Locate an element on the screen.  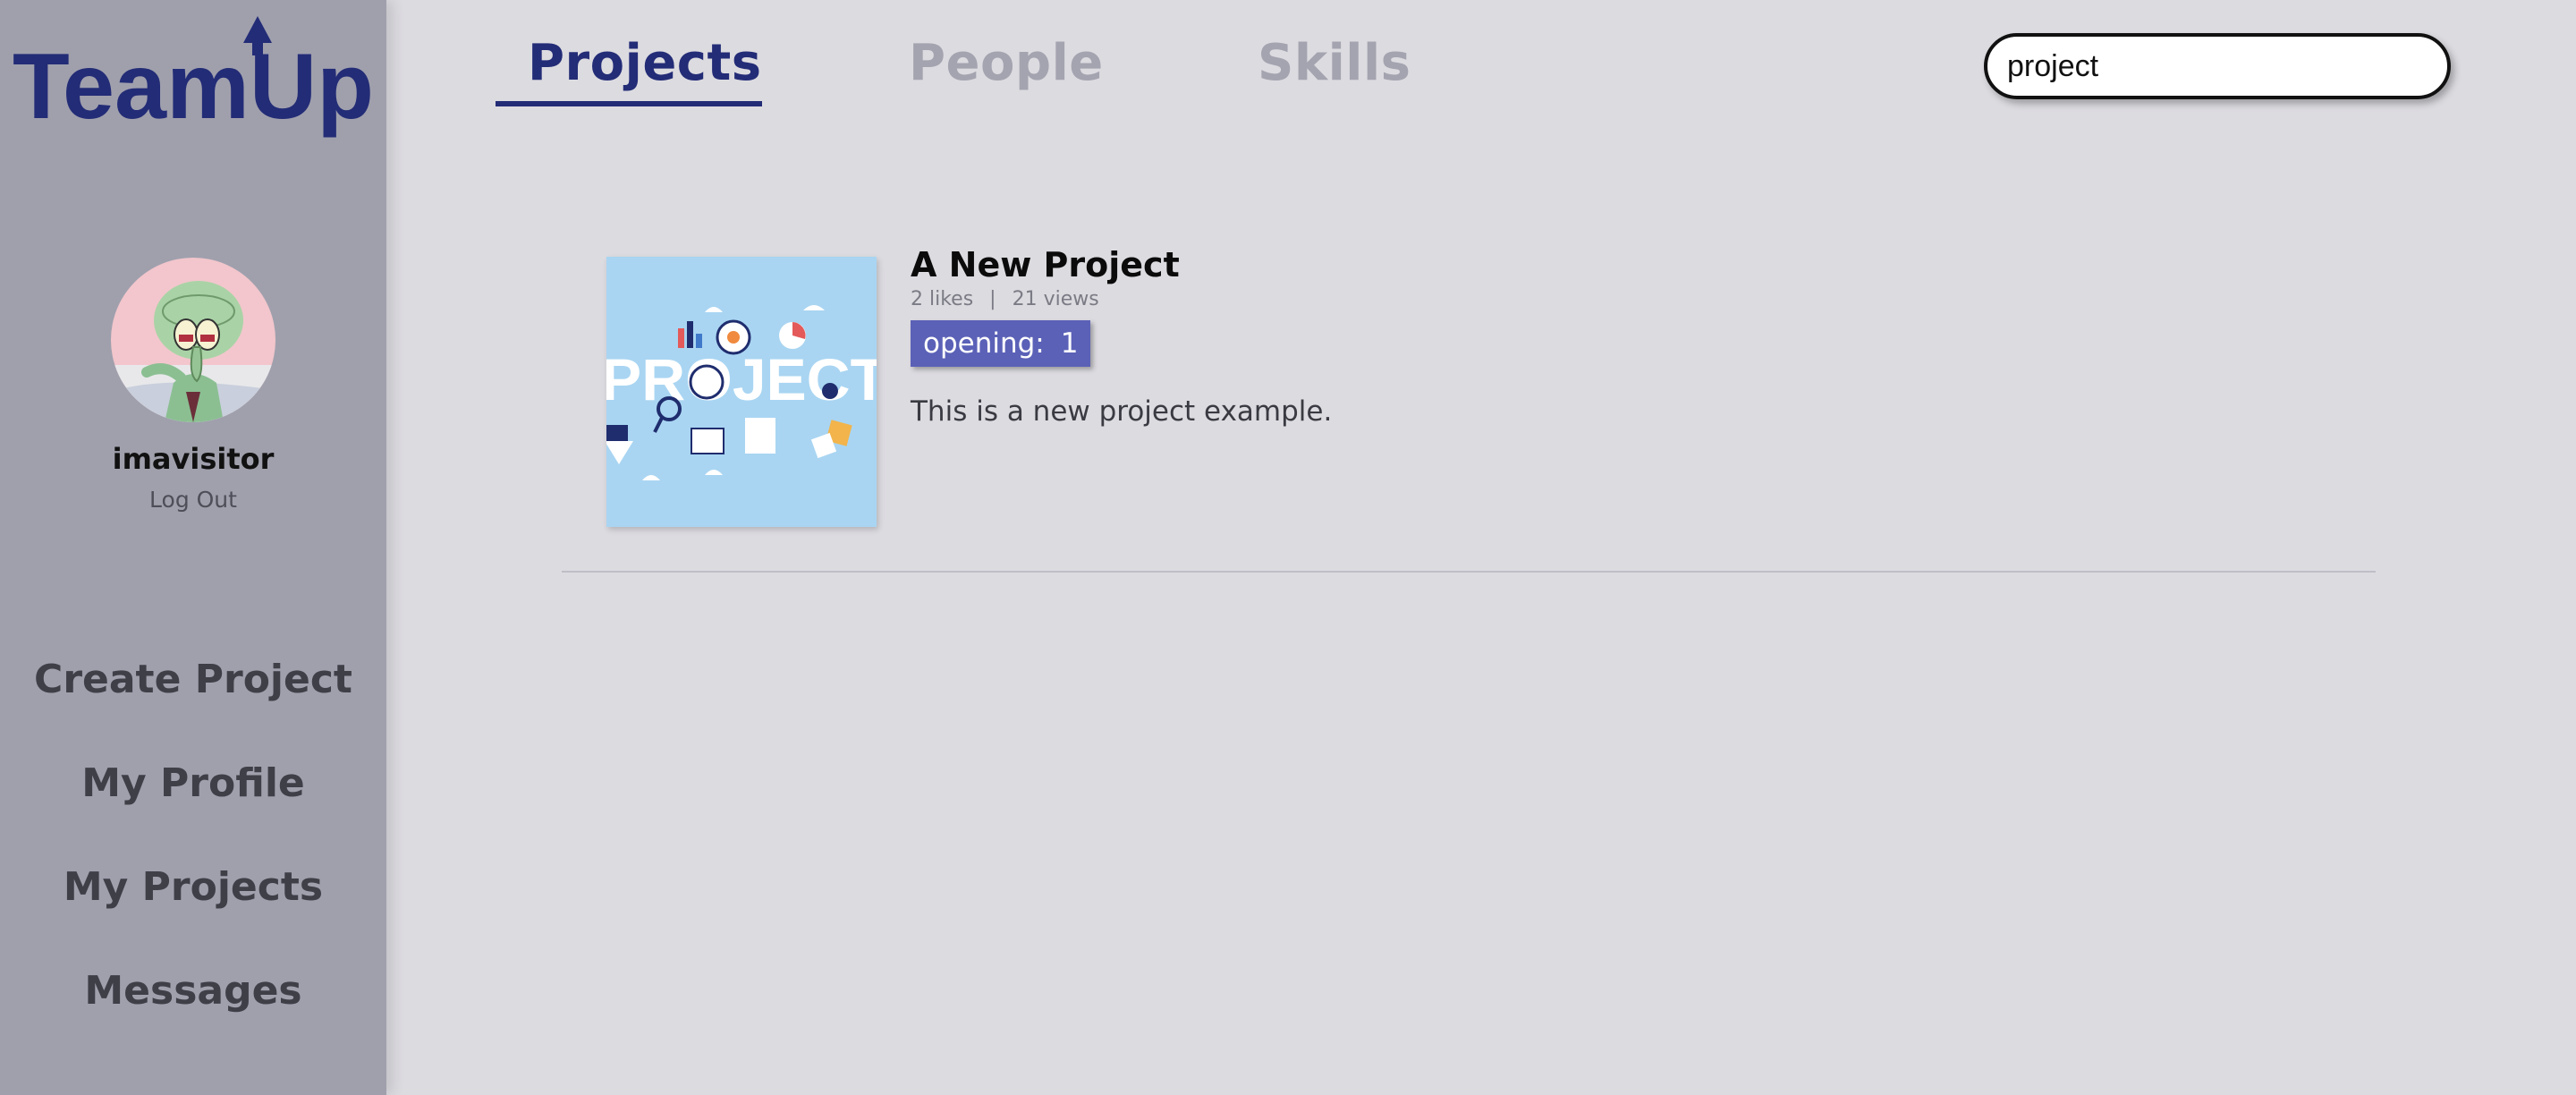
logo-text: TeamUp is located at coordinates (193, 86).